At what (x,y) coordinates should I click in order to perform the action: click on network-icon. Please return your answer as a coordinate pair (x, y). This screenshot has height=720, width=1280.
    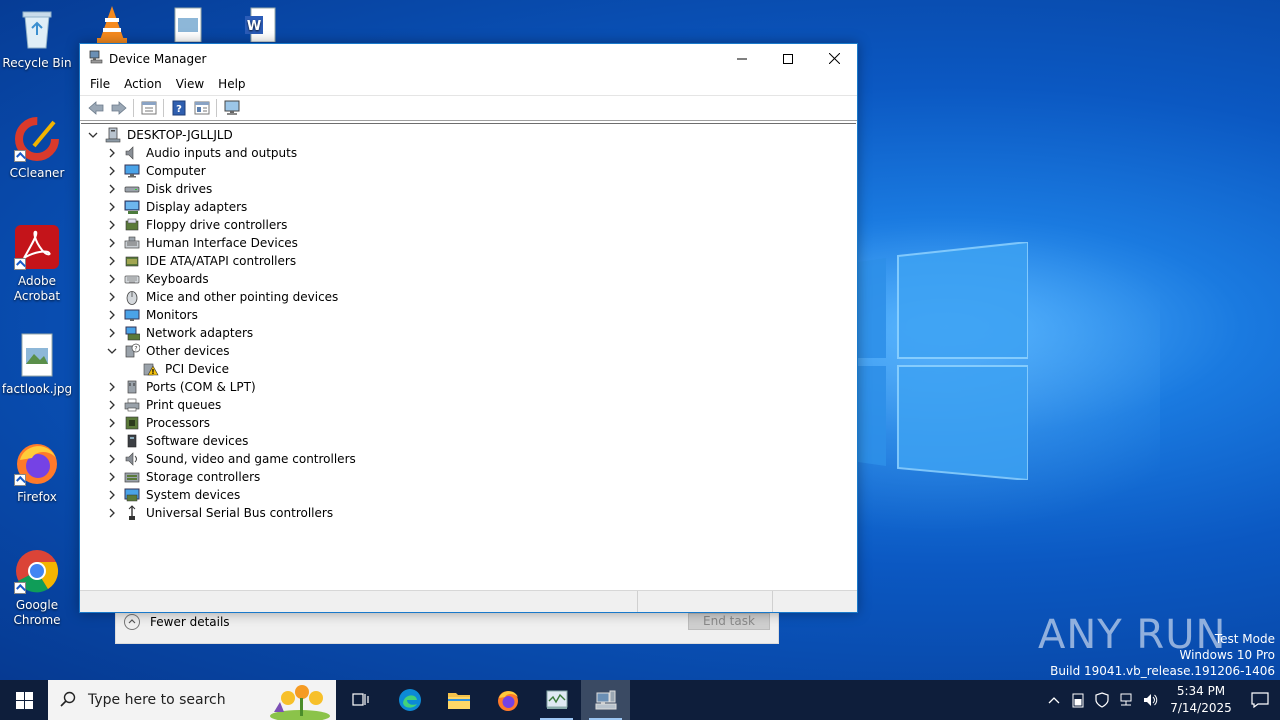
    Looking at the image, I should click on (1126, 699).